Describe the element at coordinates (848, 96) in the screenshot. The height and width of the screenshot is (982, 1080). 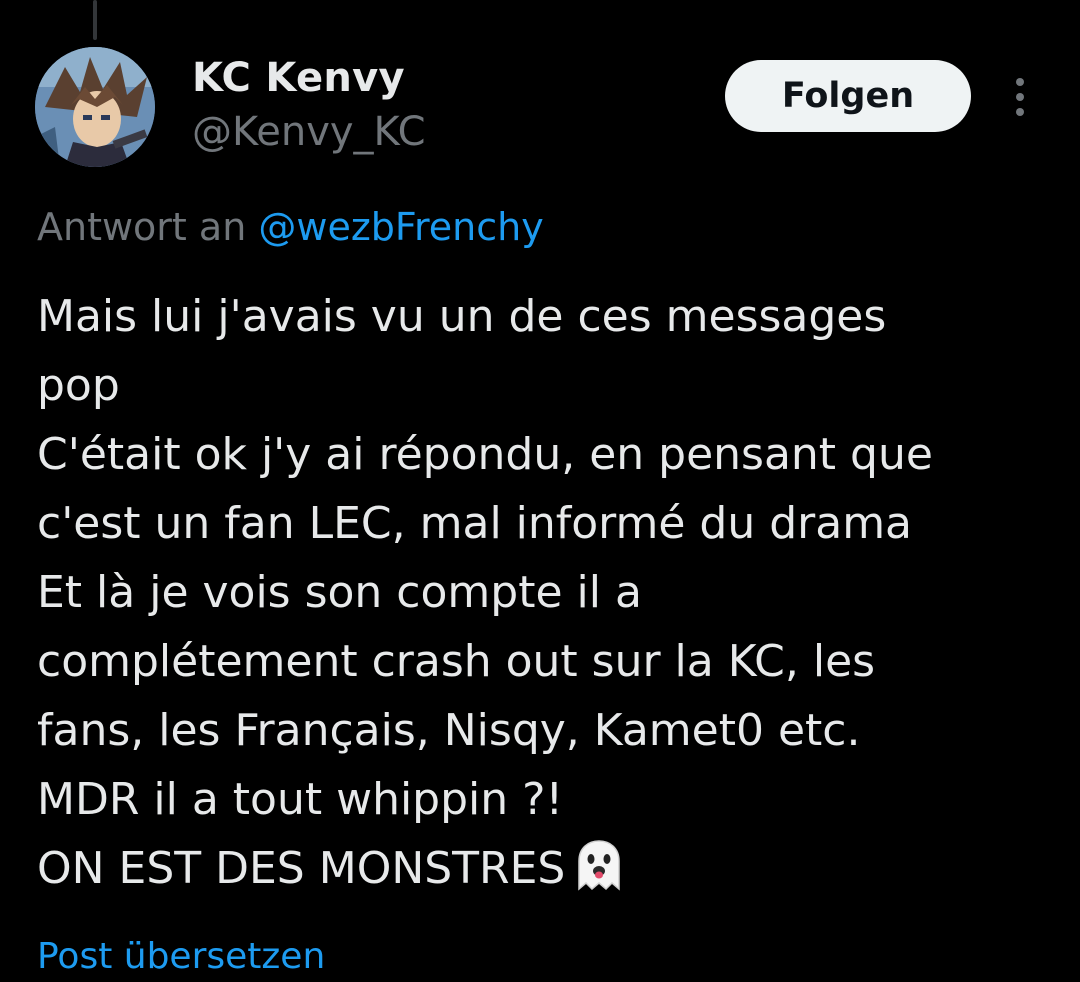
I see `follow-button: Folgen` at that location.